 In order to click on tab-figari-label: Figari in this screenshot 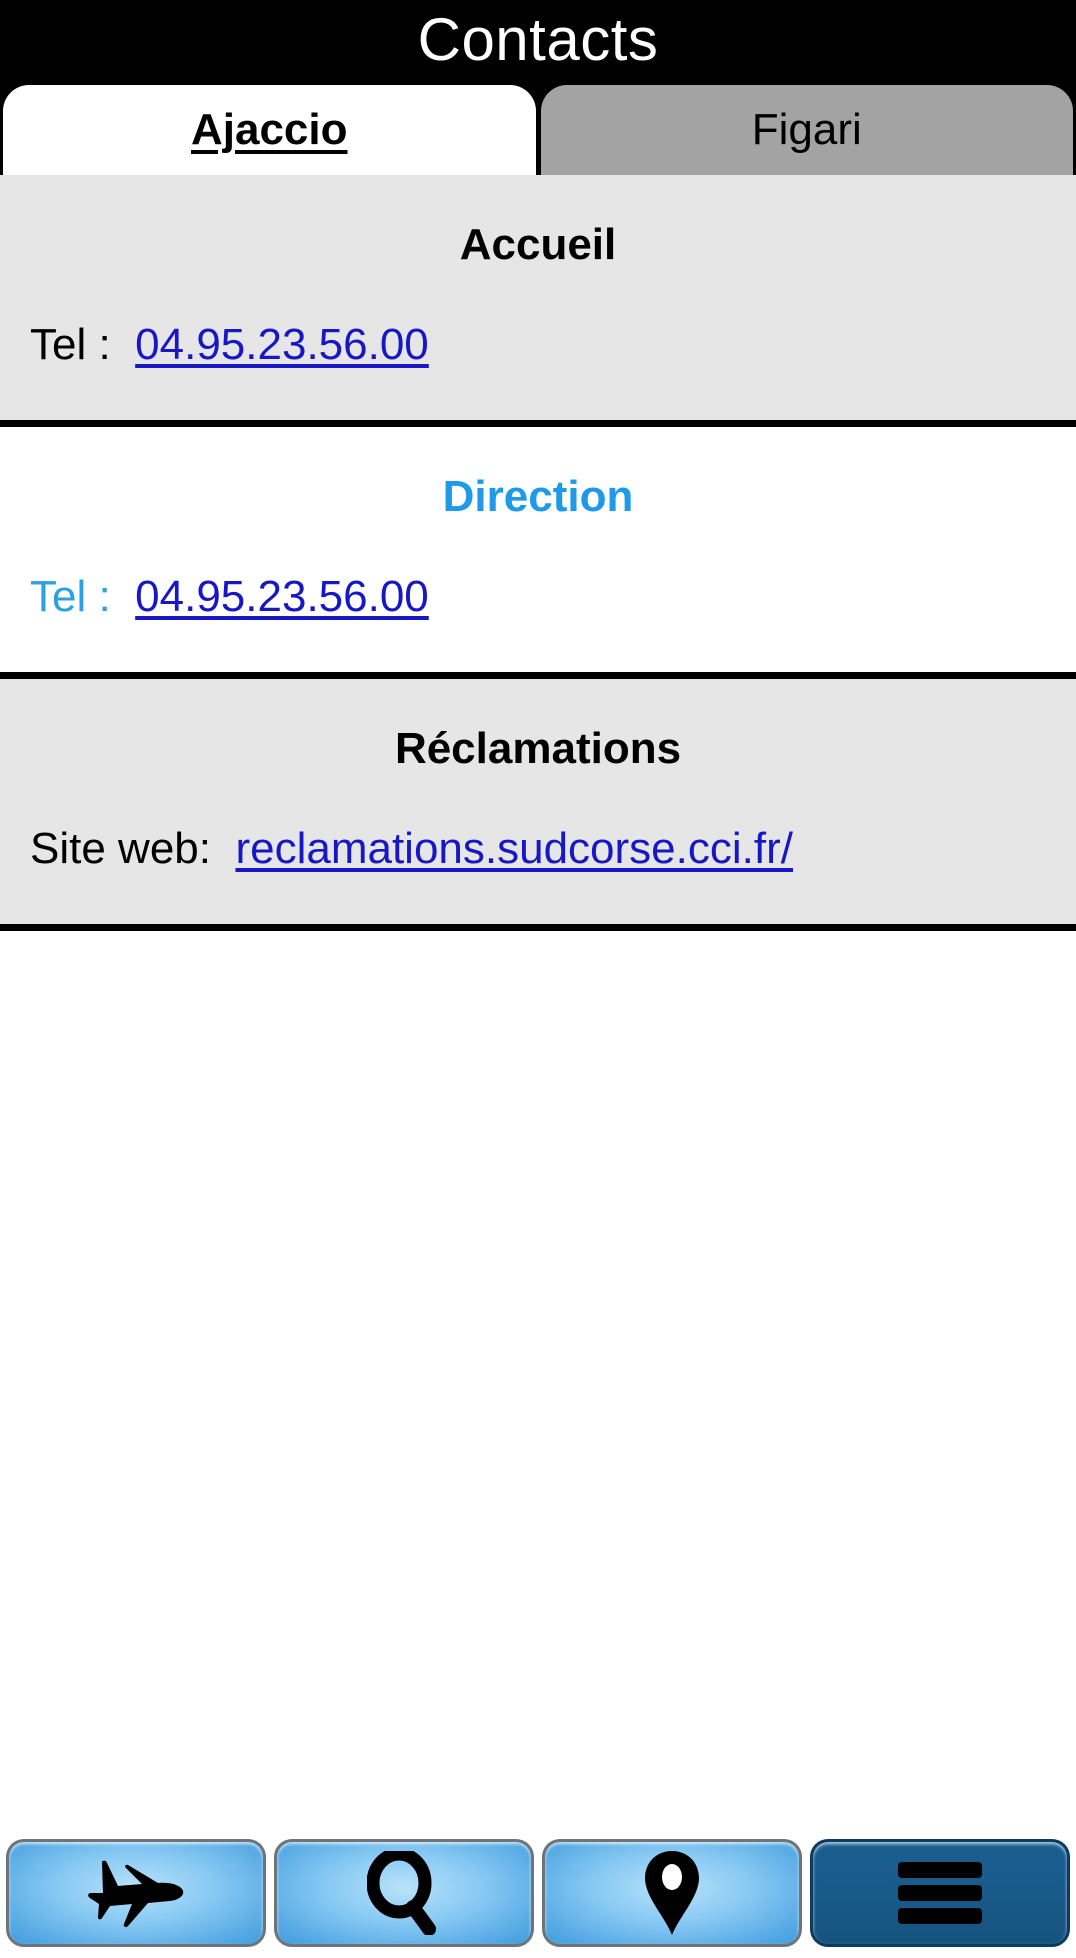, I will do `click(806, 129)`.